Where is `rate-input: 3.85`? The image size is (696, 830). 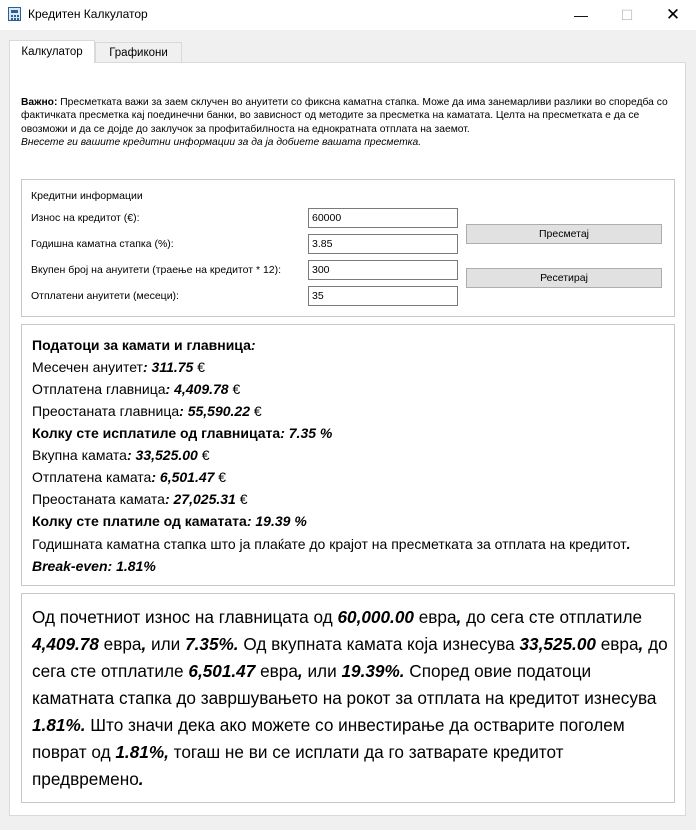
rate-input: 3.85 is located at coordinates (383, 244).